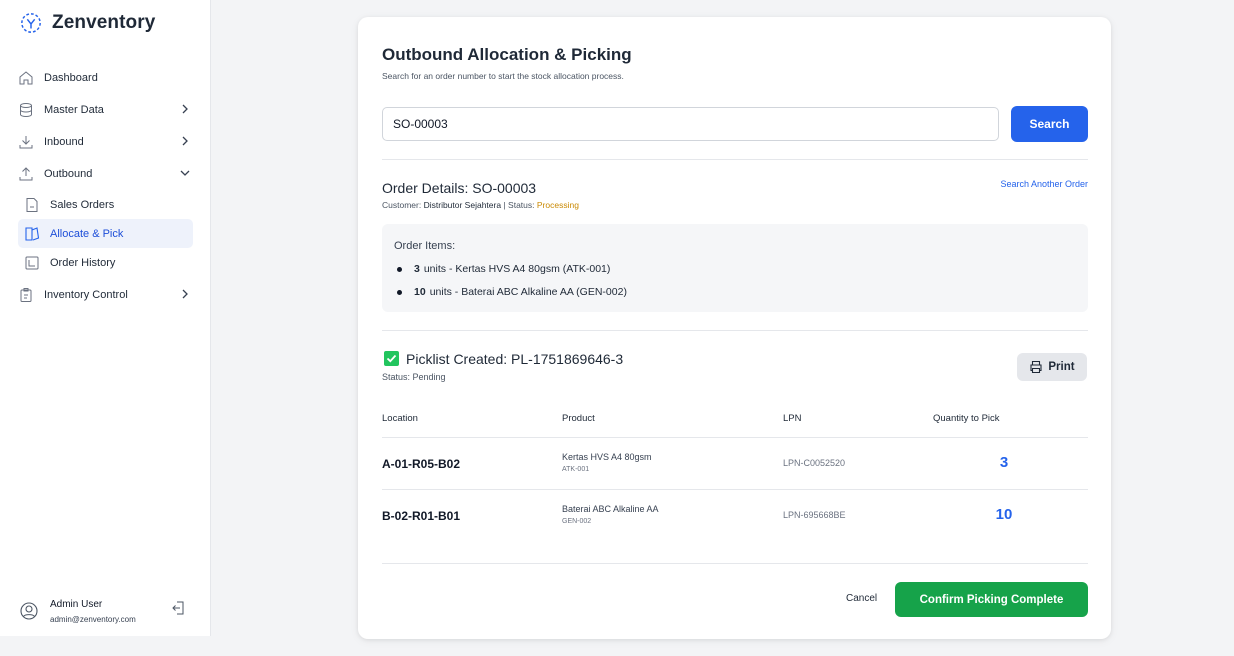 Image resolution: width=1234 pixels, height=656 pixels. Describe the element at coordinates (185, 173) in the screenshot. I see `chevron-down-icon` at that location.